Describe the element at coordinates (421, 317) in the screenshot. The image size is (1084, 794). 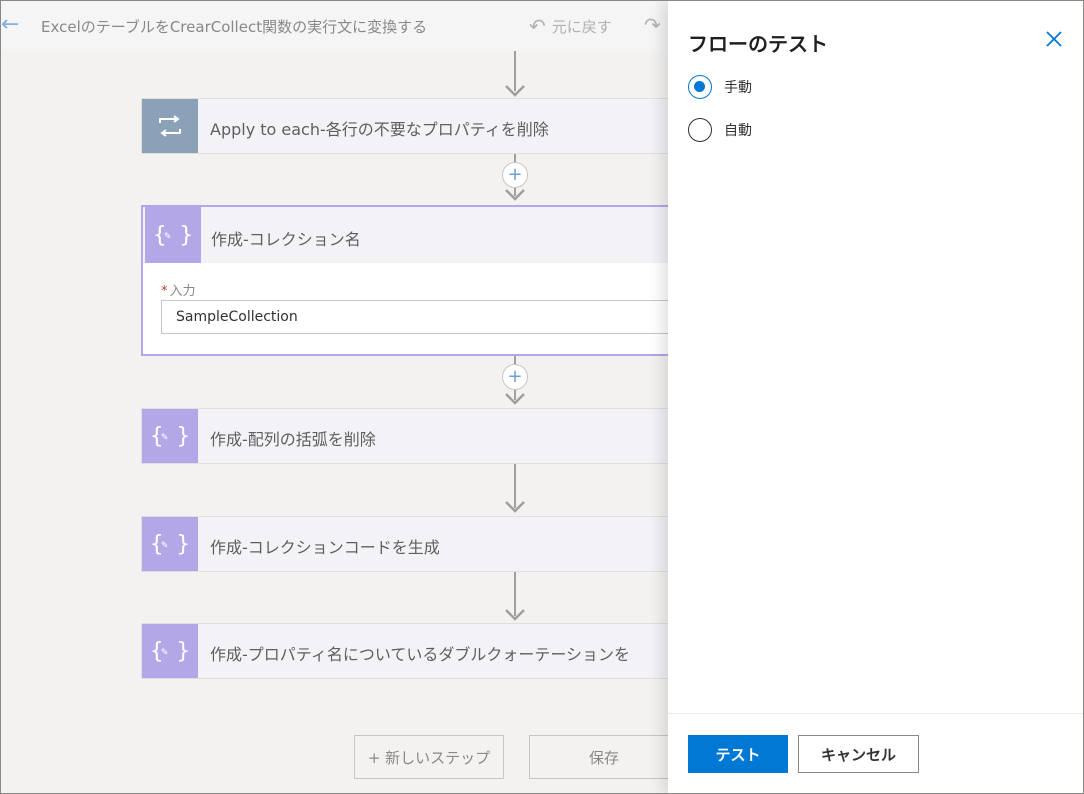
I see `compose-input-field` at that location.